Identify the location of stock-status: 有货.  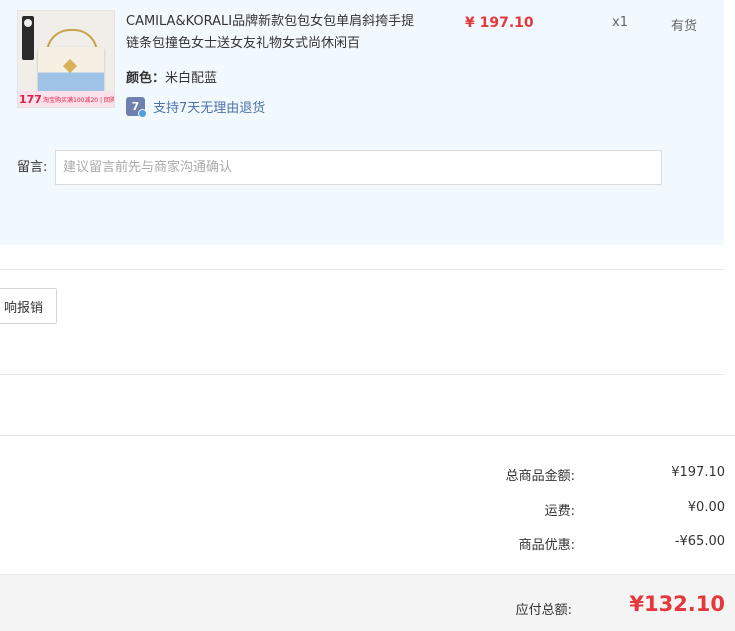
(684, 26).